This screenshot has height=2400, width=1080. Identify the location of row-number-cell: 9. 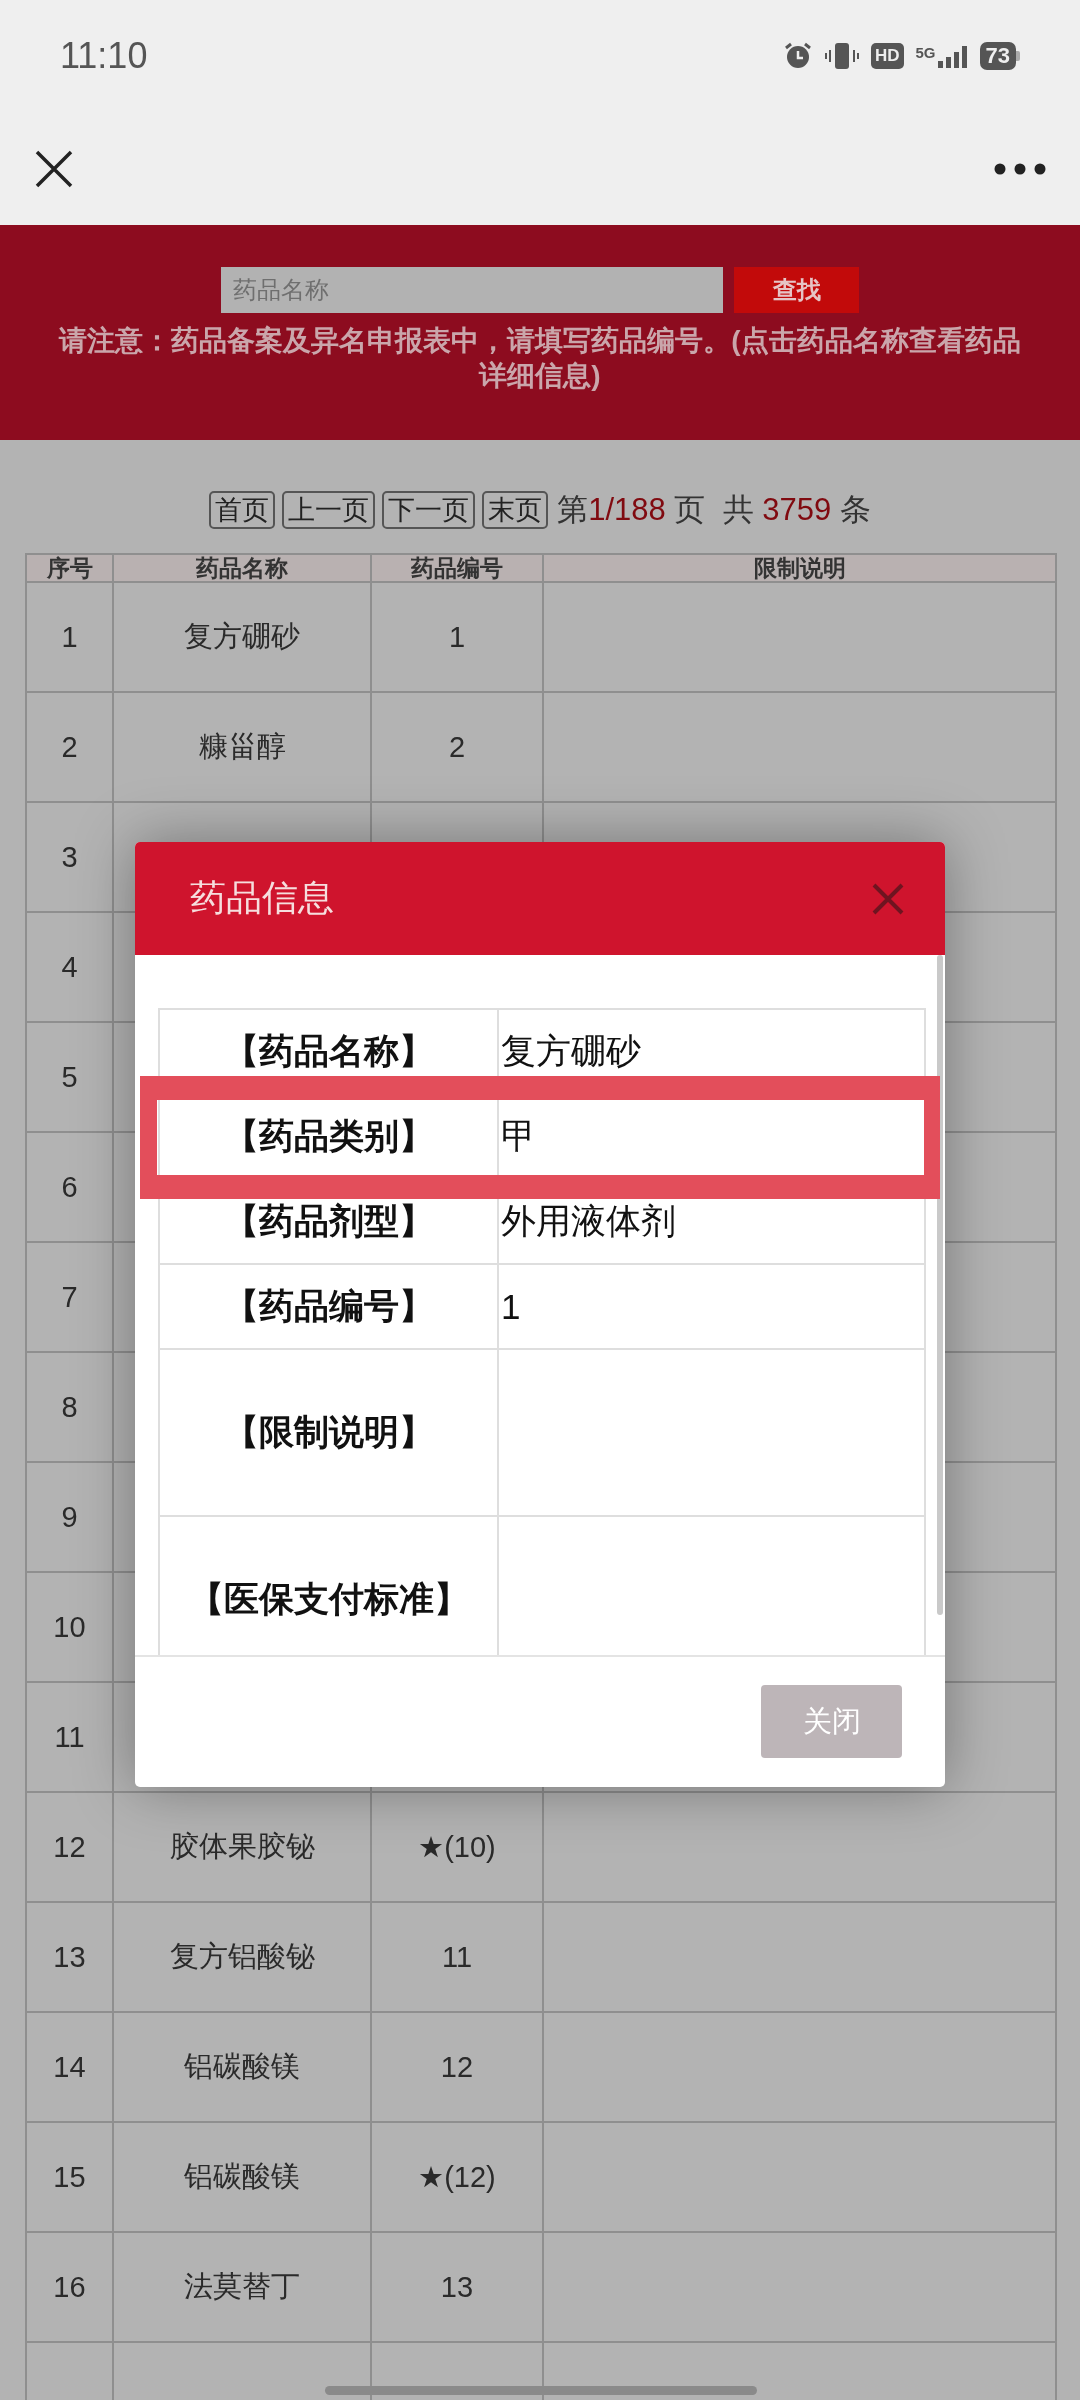
(70, 1518).